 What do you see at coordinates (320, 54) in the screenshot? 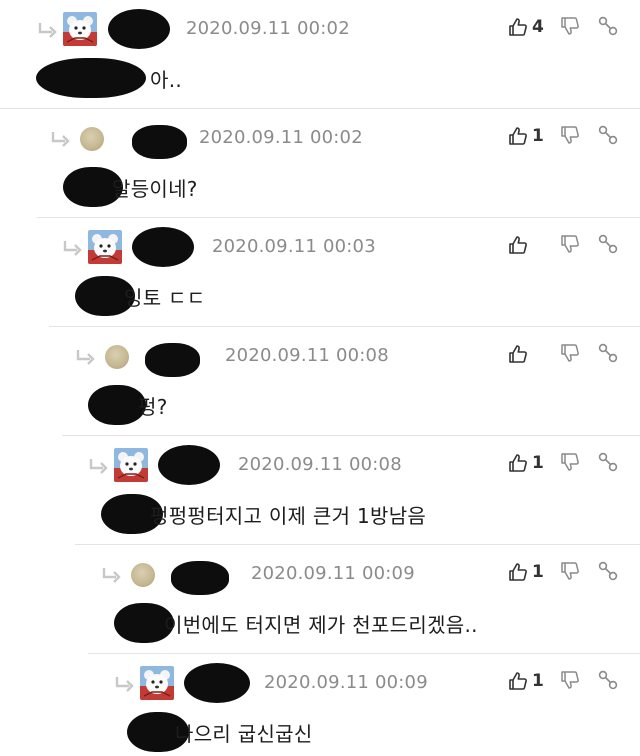
I see `comment-item: 2020.09.11 00:02 4 아..` at bounding box center [320, 54].